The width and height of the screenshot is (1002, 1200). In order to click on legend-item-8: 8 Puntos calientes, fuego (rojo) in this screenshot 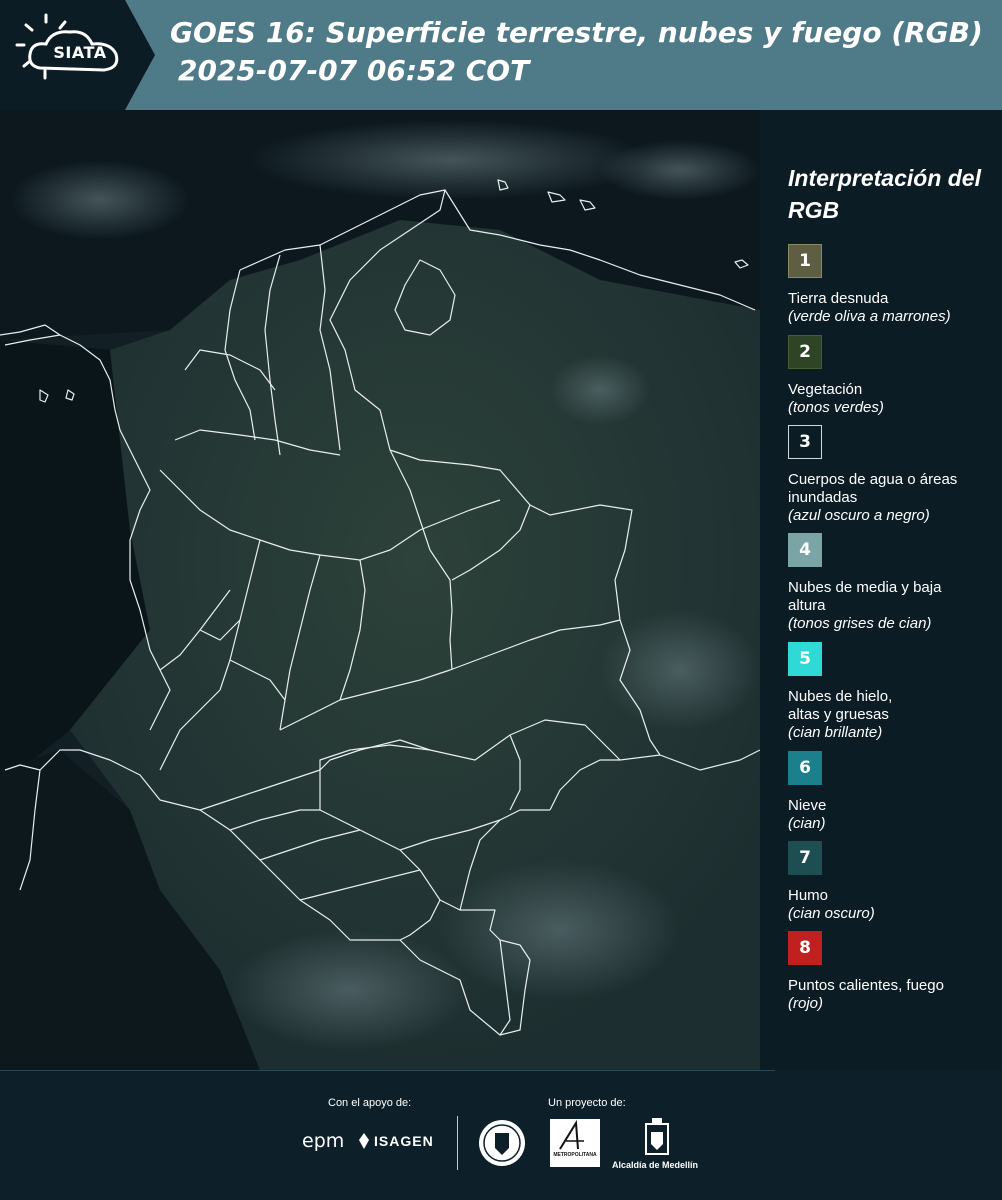, I will do `click(893, 972)`.